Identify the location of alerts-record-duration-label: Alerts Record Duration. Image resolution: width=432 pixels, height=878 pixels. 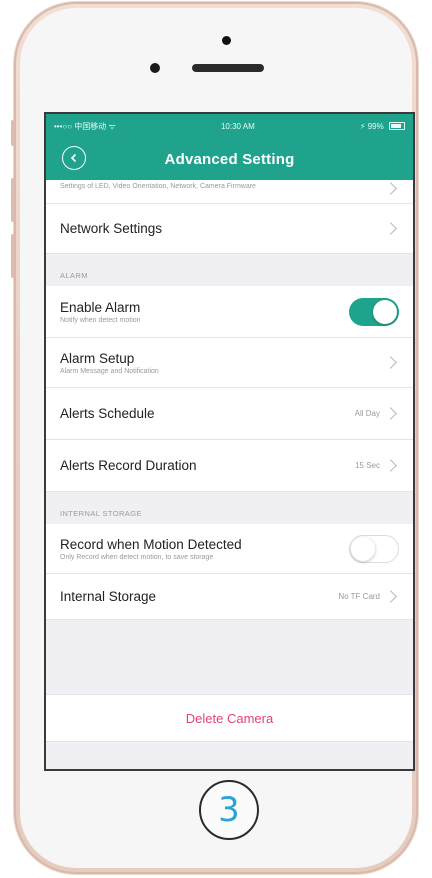
(128, 465).